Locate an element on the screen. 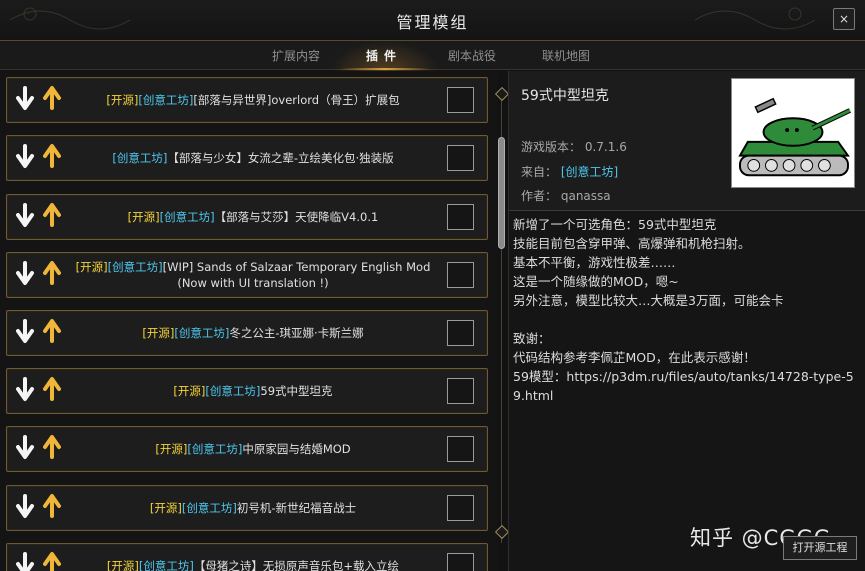  mod-row: [开源][创意工坊]初号机-新世纪福音战士 is located at coordinates (247, 508).